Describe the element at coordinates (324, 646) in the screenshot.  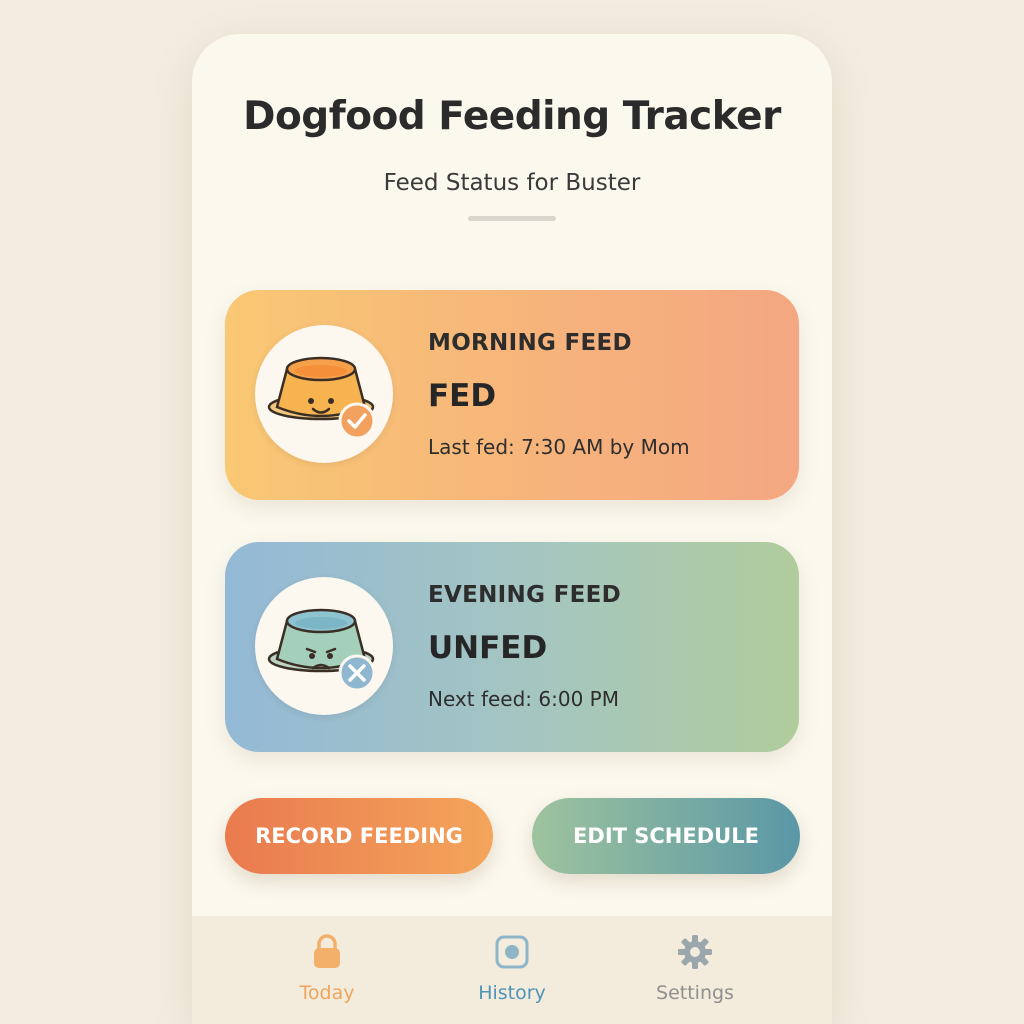
I see `sad-bowl-x-icon` at that location.